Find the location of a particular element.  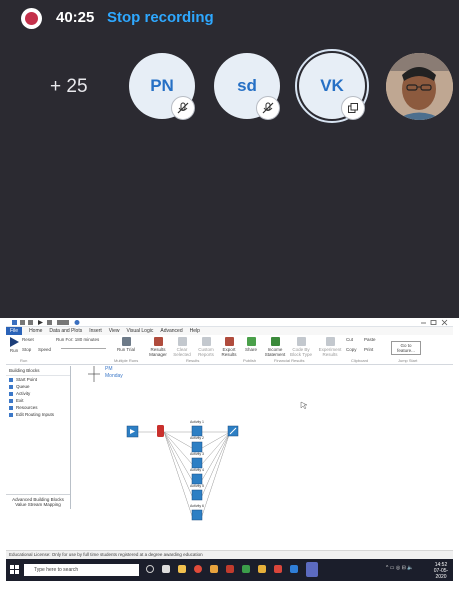

copy-button: Copy is located at coordinates (351, 349).